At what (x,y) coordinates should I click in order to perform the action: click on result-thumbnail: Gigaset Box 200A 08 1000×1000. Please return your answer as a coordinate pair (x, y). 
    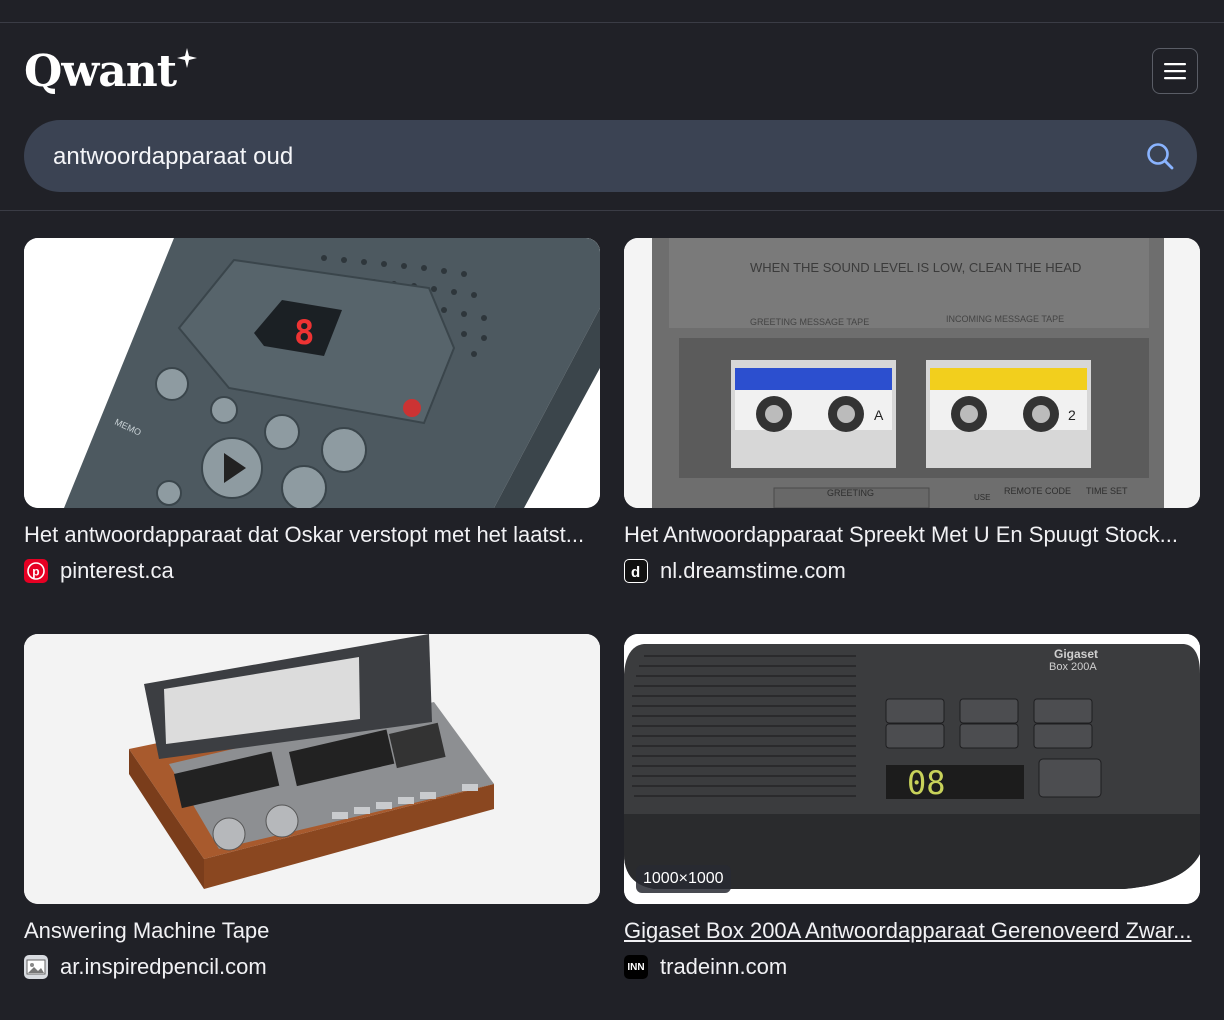
    Looking at the image, I should click on (912, 769).